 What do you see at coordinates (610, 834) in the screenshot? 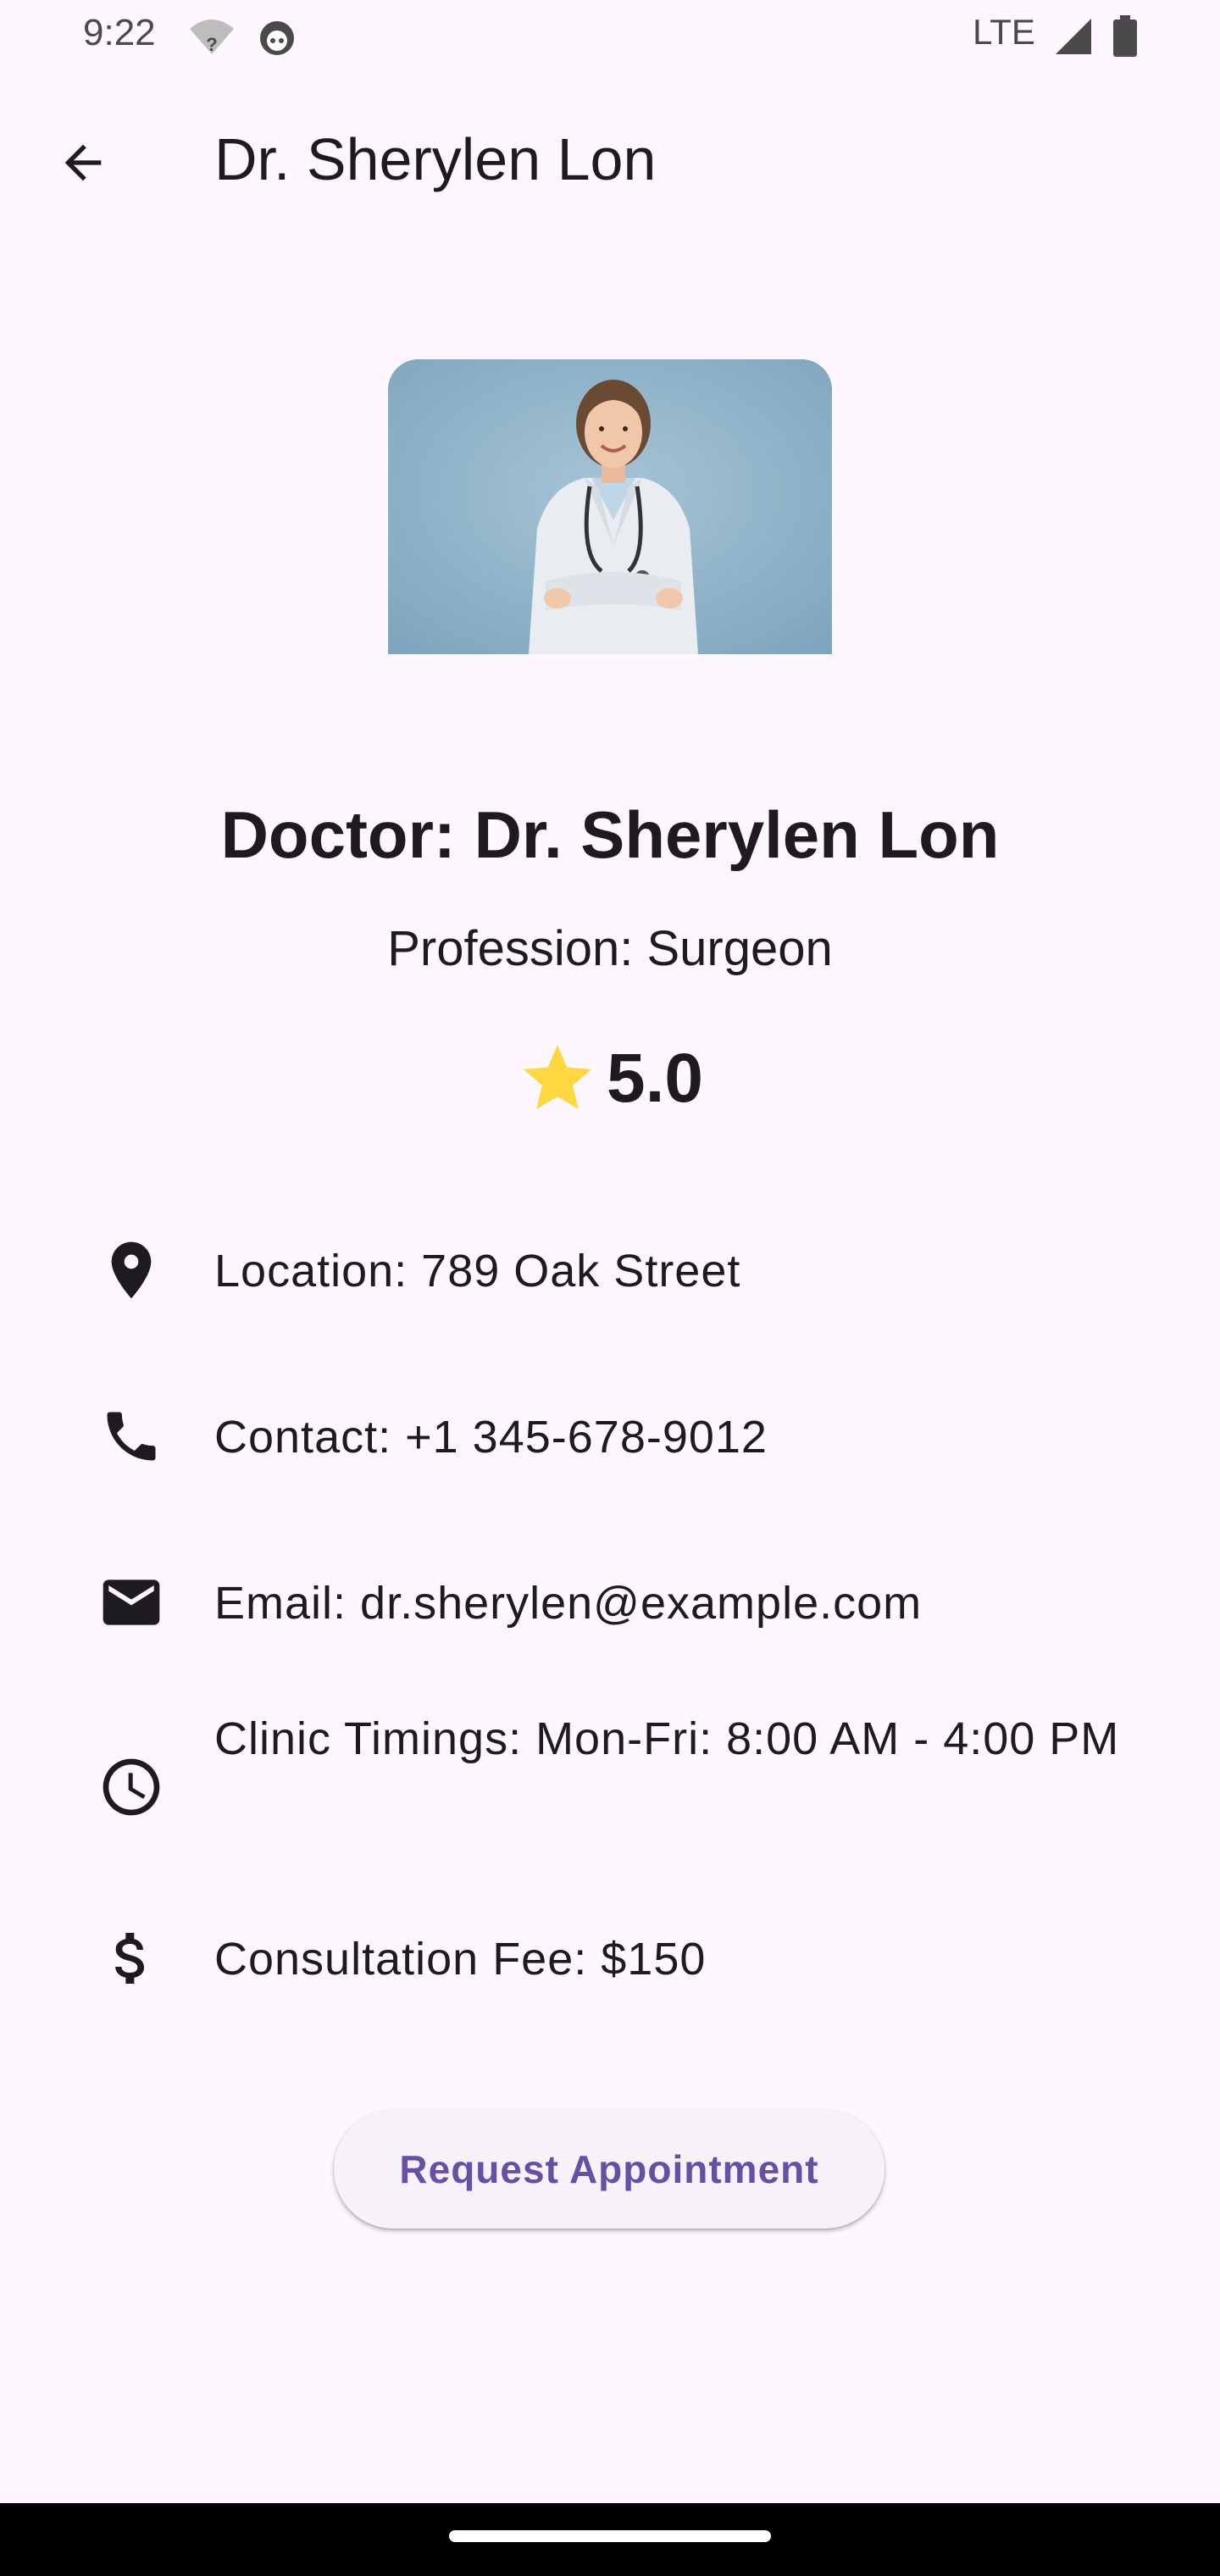
I see `doctor-name: Doctor: Dr. Sherylen Lon` at bounding box center [610, 834].